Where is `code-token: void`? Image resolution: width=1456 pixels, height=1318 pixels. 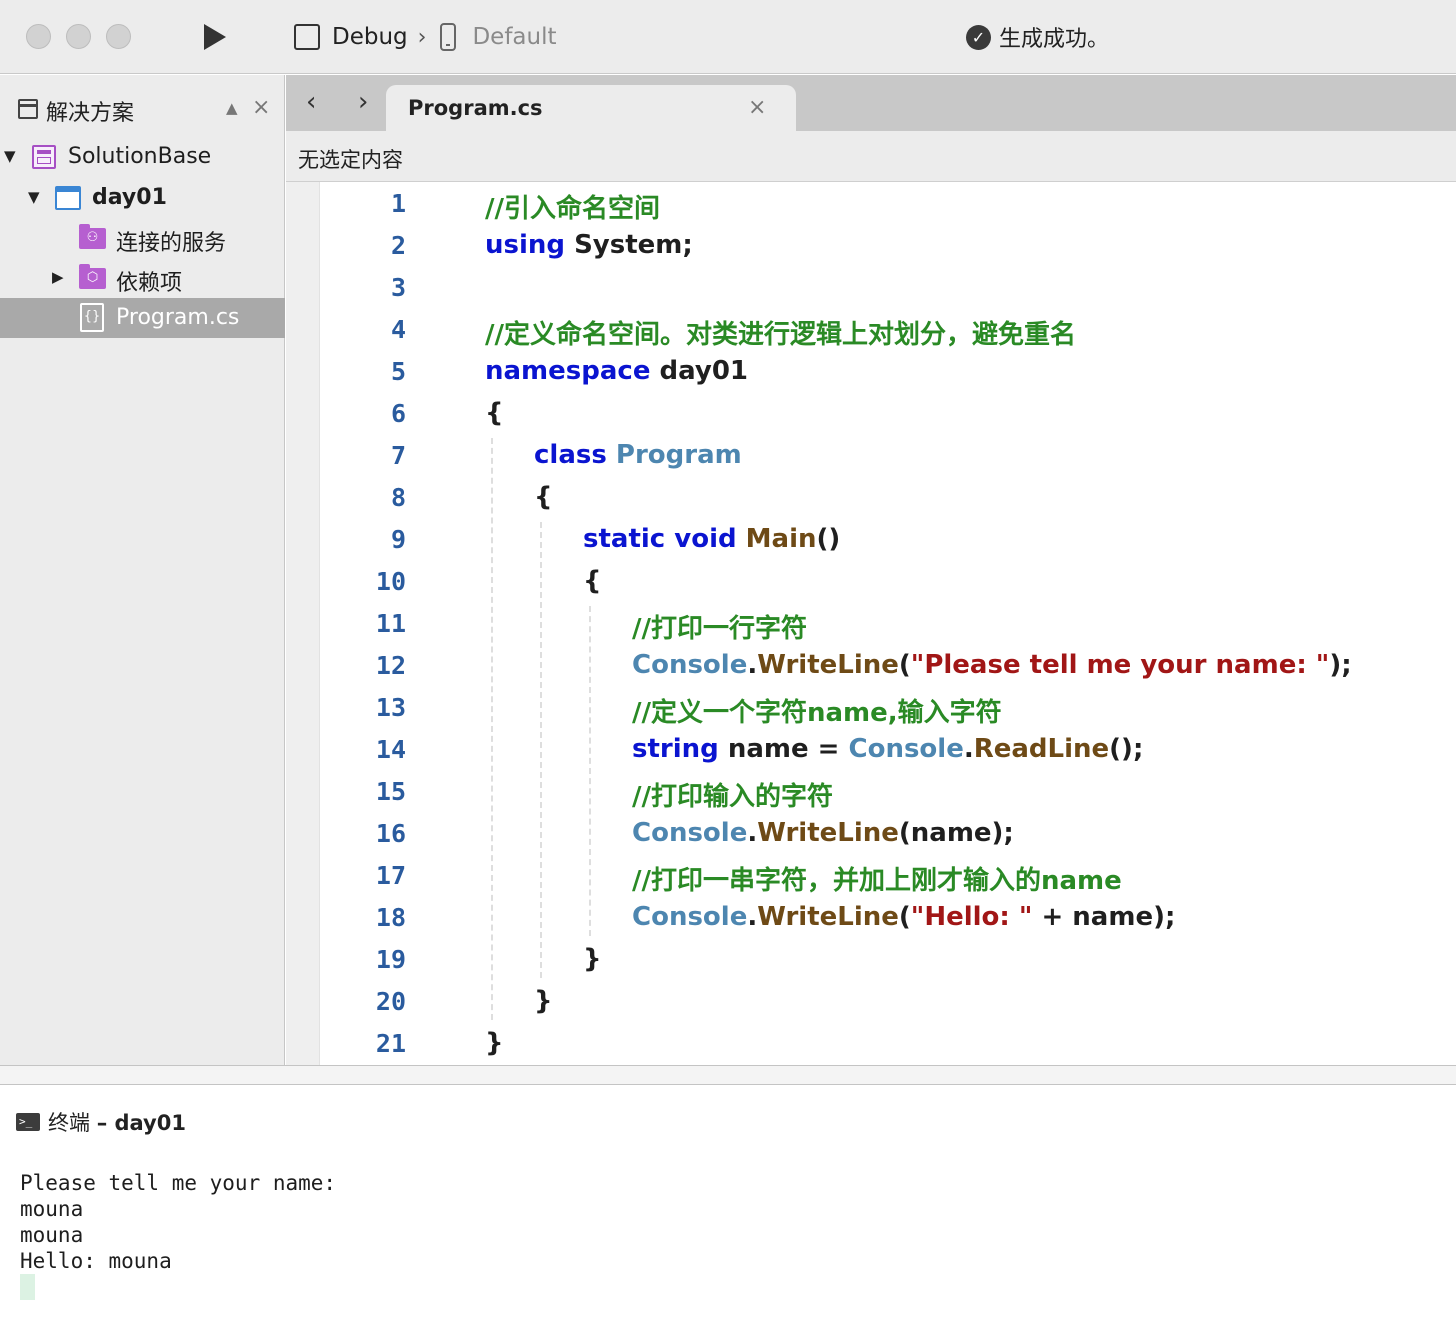 code-token: void is located at coordinates (705, 539).